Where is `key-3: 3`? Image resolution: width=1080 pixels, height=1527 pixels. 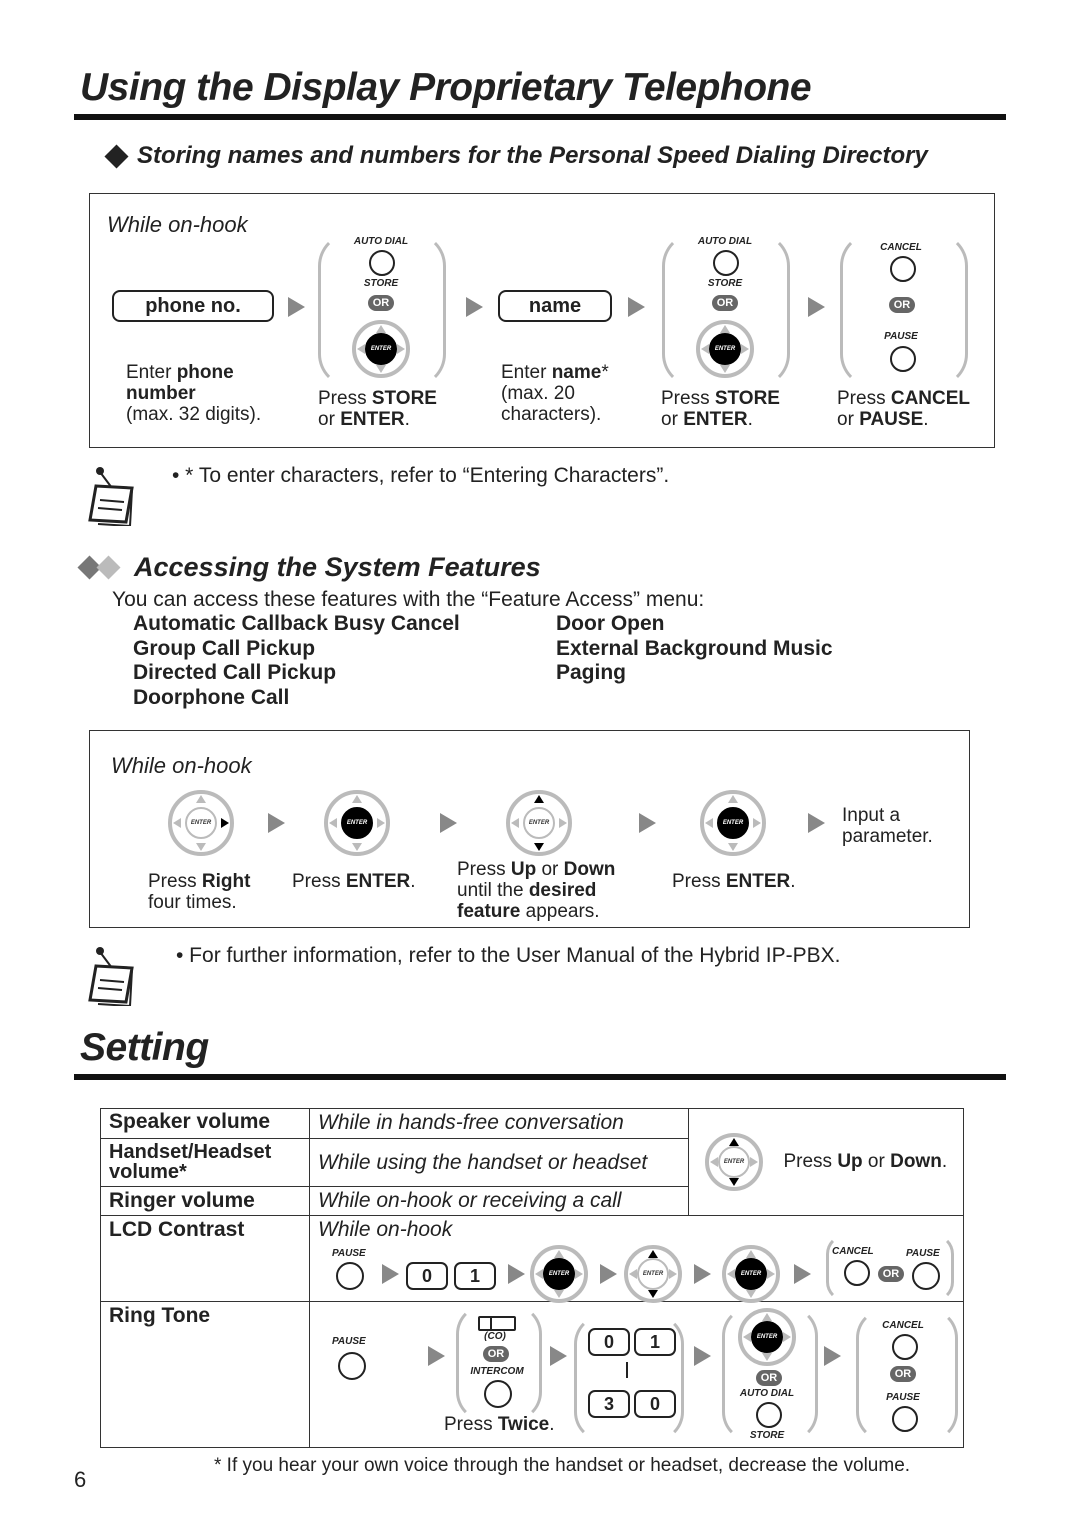 key-3: 3 is located at coordinates (609, 1404).